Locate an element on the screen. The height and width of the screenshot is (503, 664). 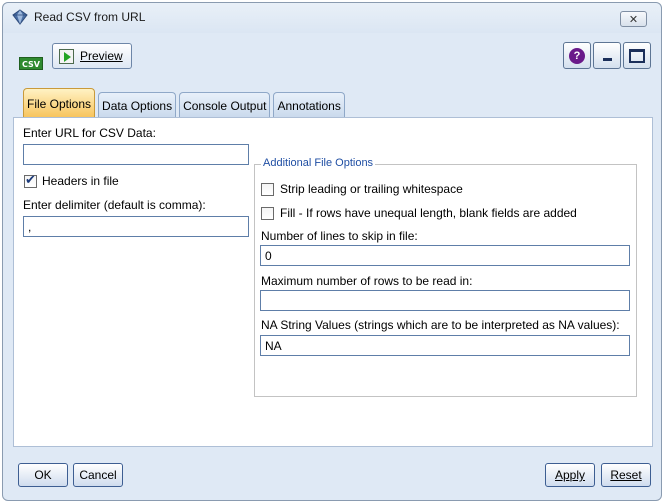
reset-button: Reset is located at coordinates (626, 475).